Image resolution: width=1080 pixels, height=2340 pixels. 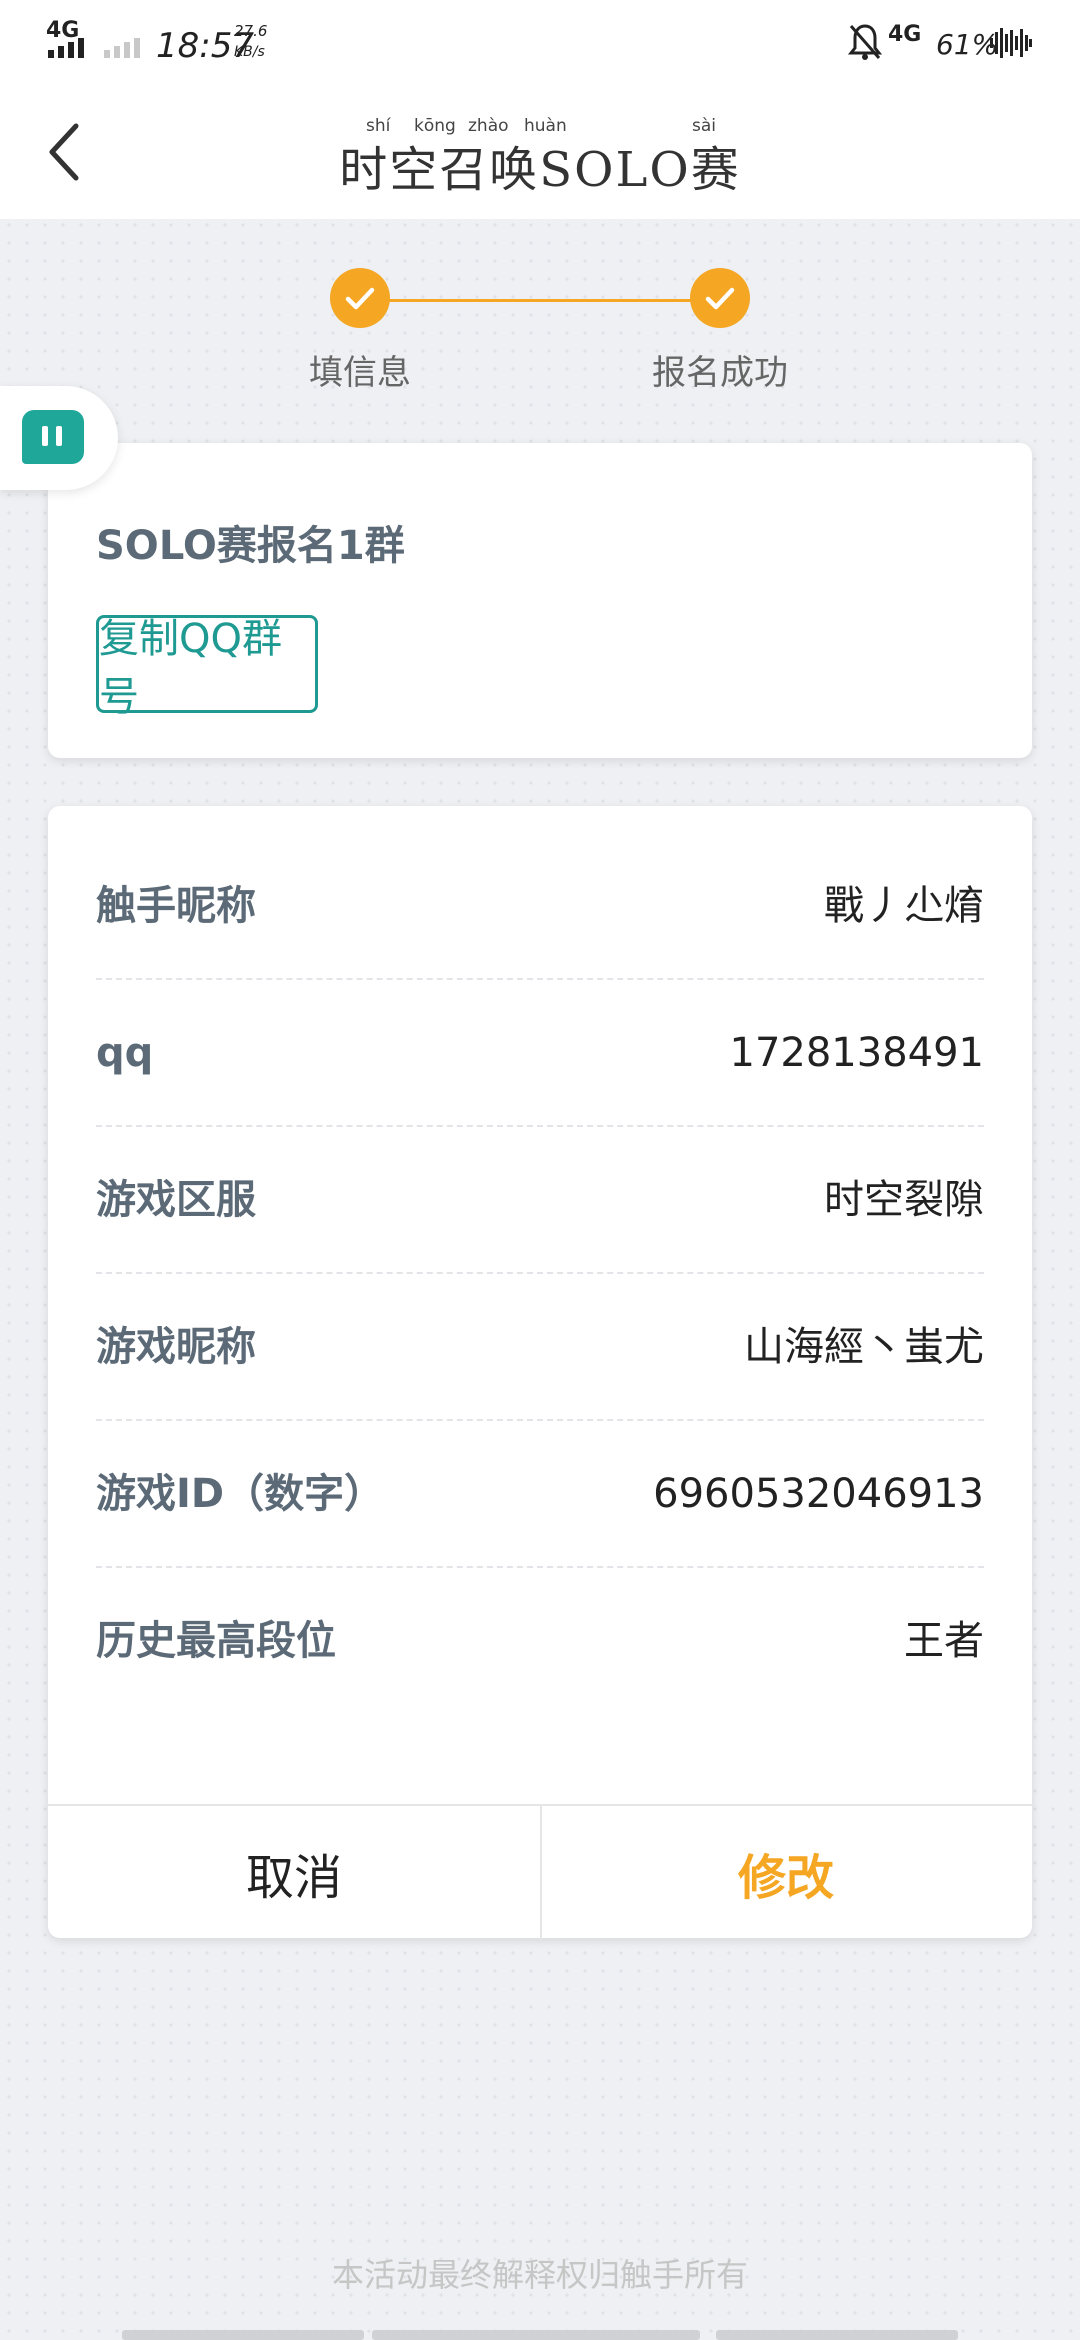 What do you see at coordinates (904, 1200) in the screenshot?
I see `info-value: 时空裂隙` at bounding box center [904, 1200].